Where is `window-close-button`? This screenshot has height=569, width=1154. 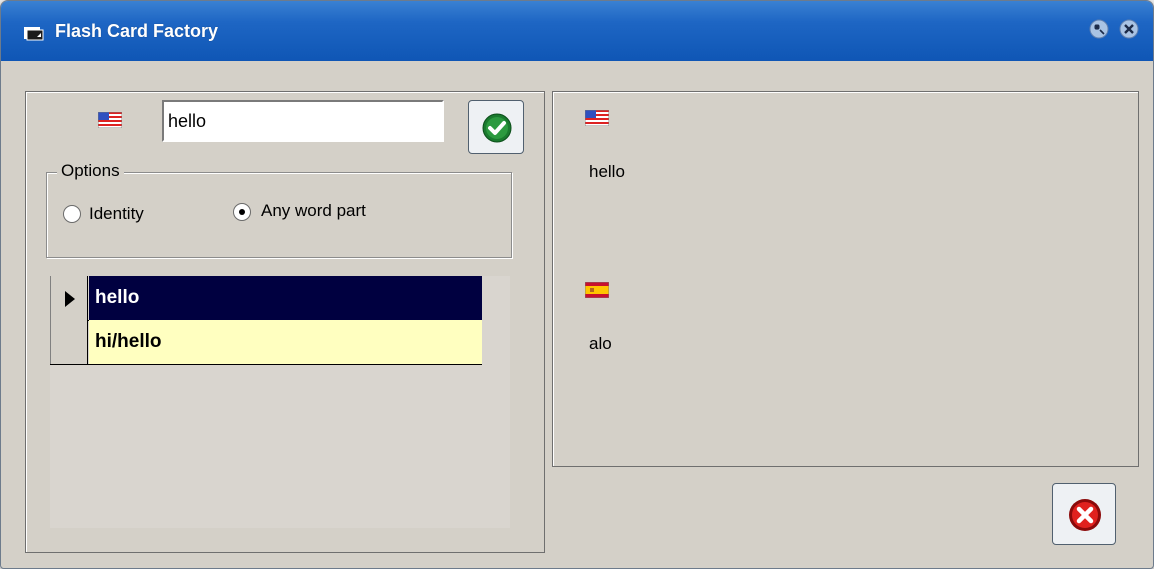 window-close-button is located at coordinates (1129, 29).